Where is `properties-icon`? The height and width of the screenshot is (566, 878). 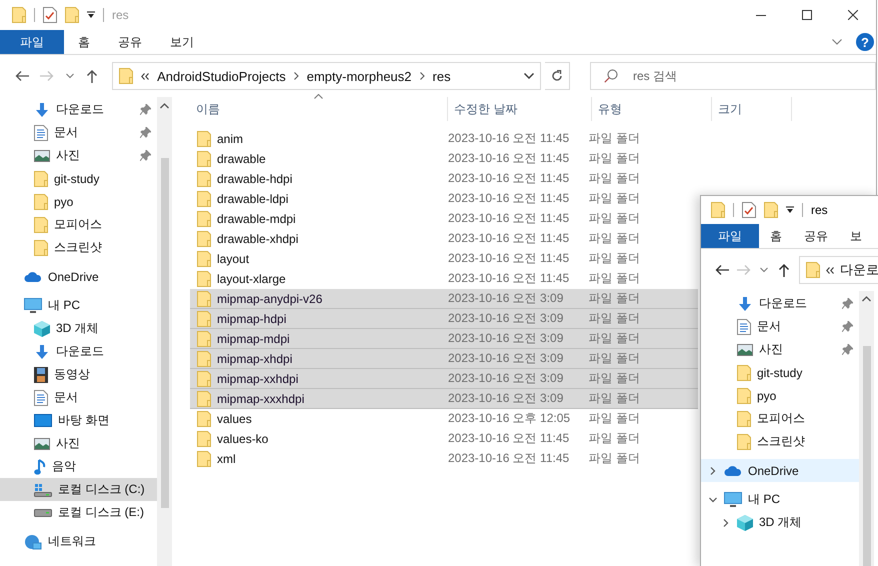 properties-icon is located at coordinates (749, 210).